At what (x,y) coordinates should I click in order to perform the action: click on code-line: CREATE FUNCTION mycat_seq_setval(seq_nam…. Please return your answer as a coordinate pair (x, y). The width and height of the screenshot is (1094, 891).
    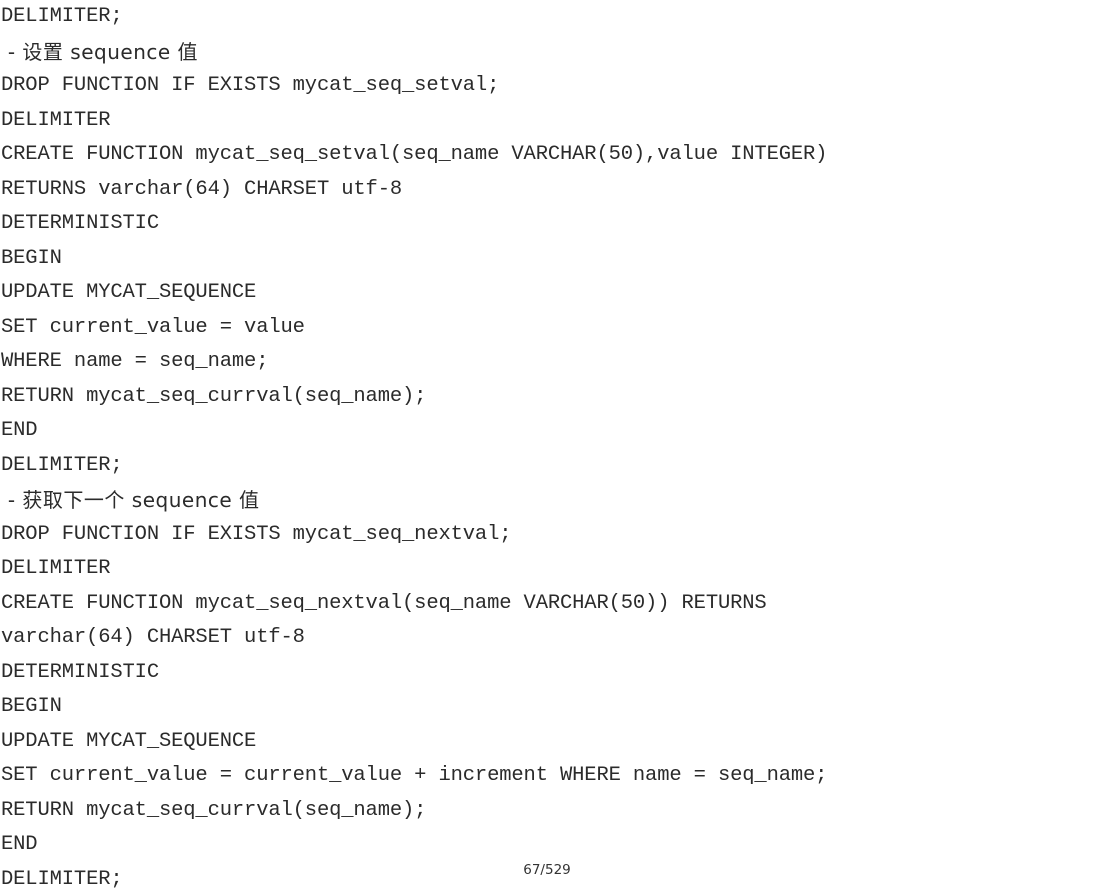
    Looking at the image, I should click on (414, 154).